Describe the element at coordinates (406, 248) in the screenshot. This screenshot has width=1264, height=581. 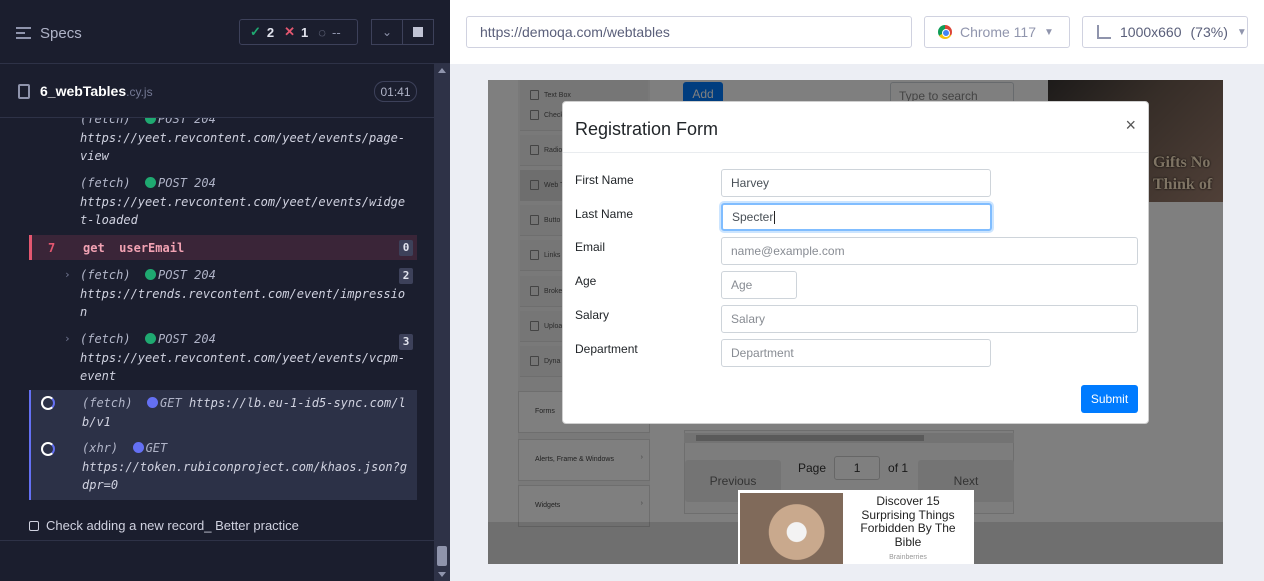
I see `command-count-badge: 0` at that location.